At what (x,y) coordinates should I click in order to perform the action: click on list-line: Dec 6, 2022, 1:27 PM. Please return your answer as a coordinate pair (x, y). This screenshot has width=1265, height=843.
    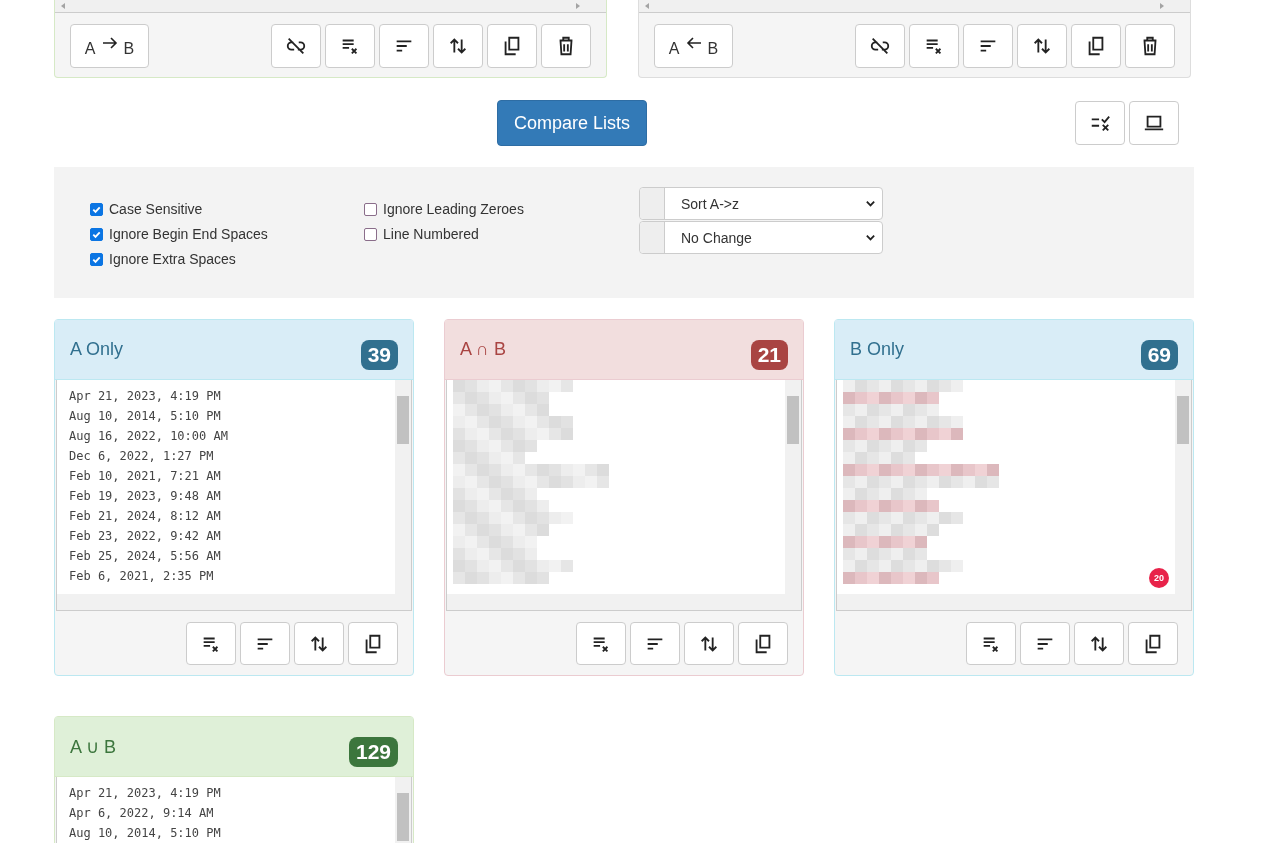
    Looking at the image, I should click on (142, 456).